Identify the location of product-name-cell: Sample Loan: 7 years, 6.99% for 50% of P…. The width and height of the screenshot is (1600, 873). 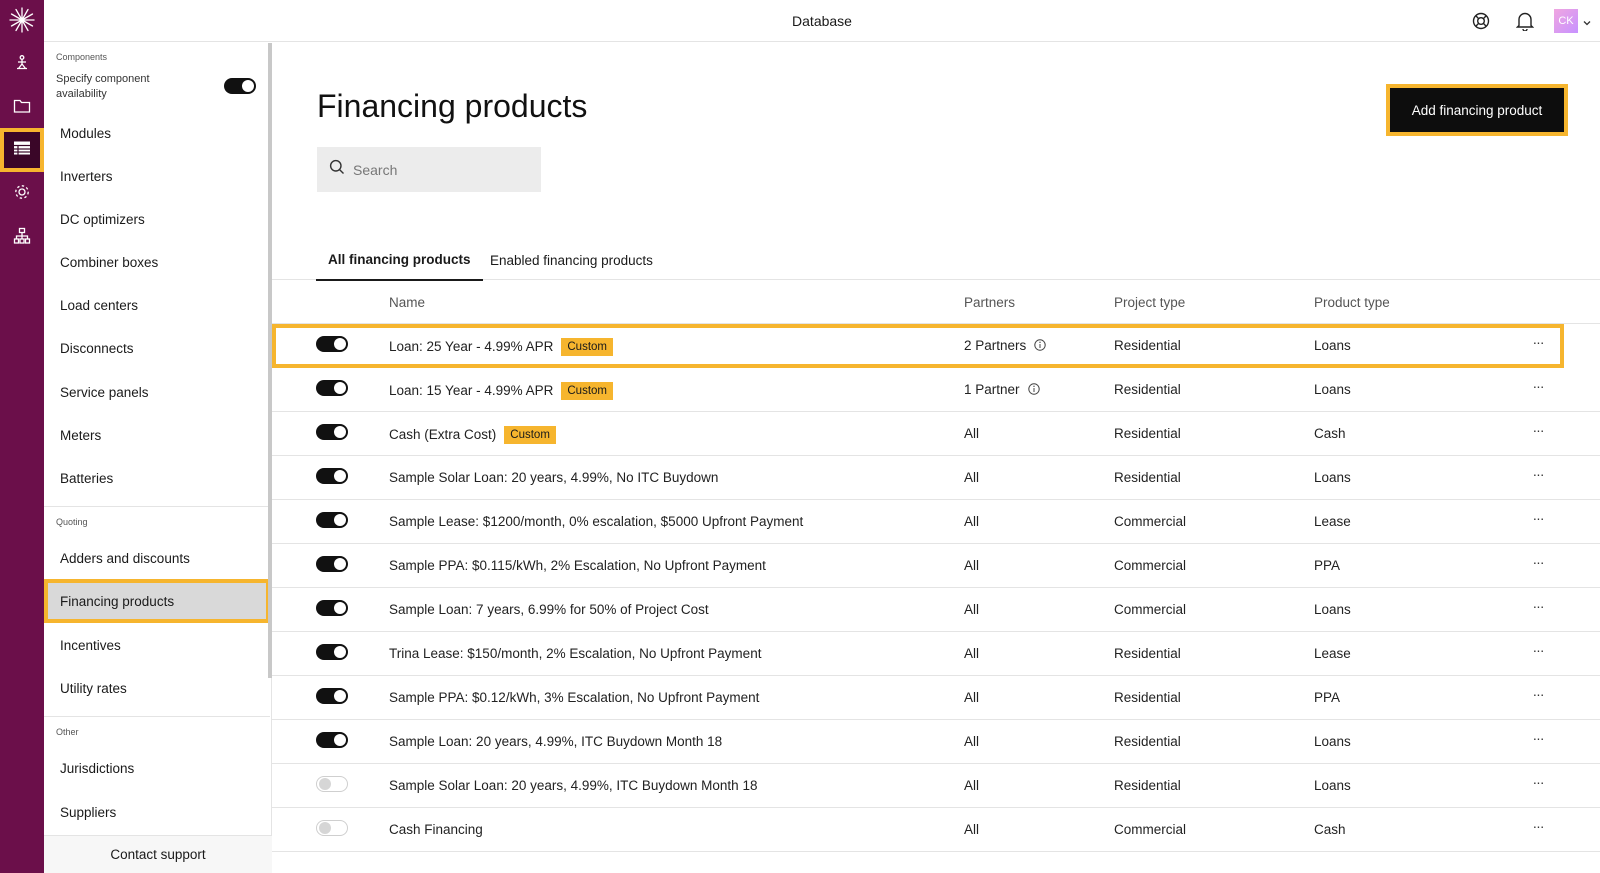
(549, 609).